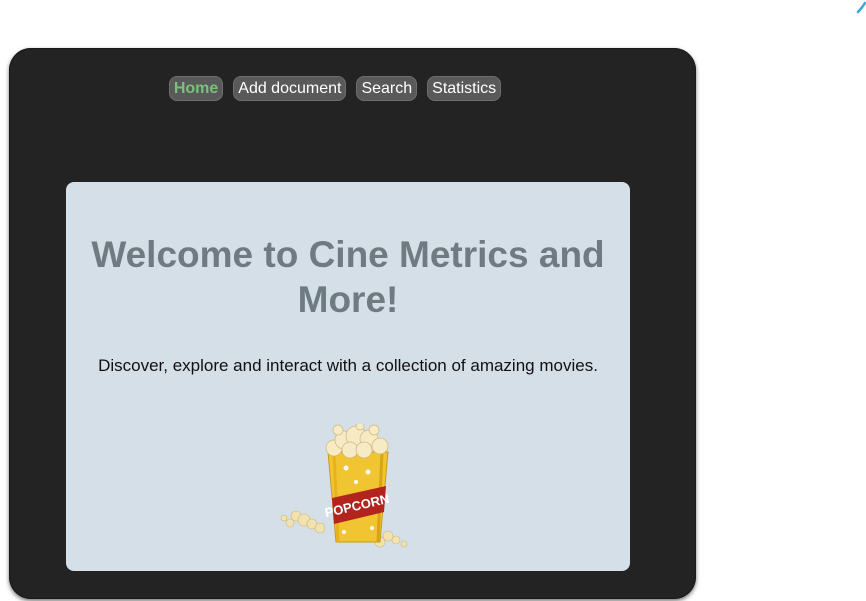 Image resolution: width=866 pixels, height=601 pixels. I want to click on nav-home-button: Home, so click(196, 88).